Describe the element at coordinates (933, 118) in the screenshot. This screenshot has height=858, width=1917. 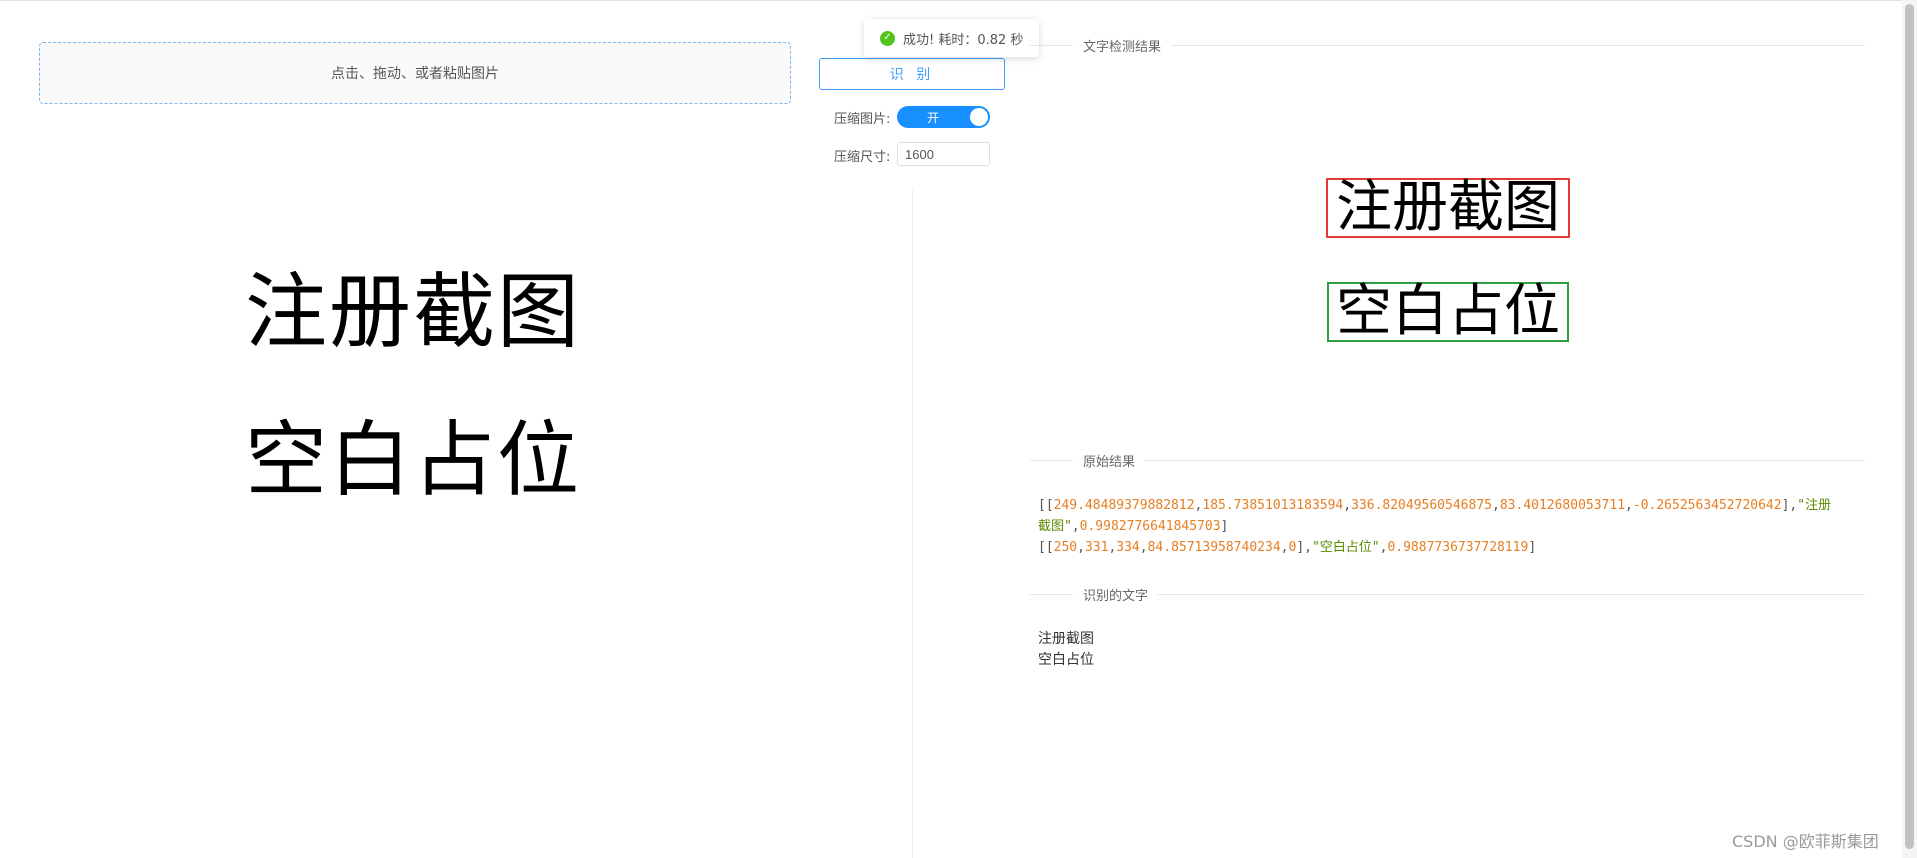
I see `compress-toggle-text: 开` at that location.